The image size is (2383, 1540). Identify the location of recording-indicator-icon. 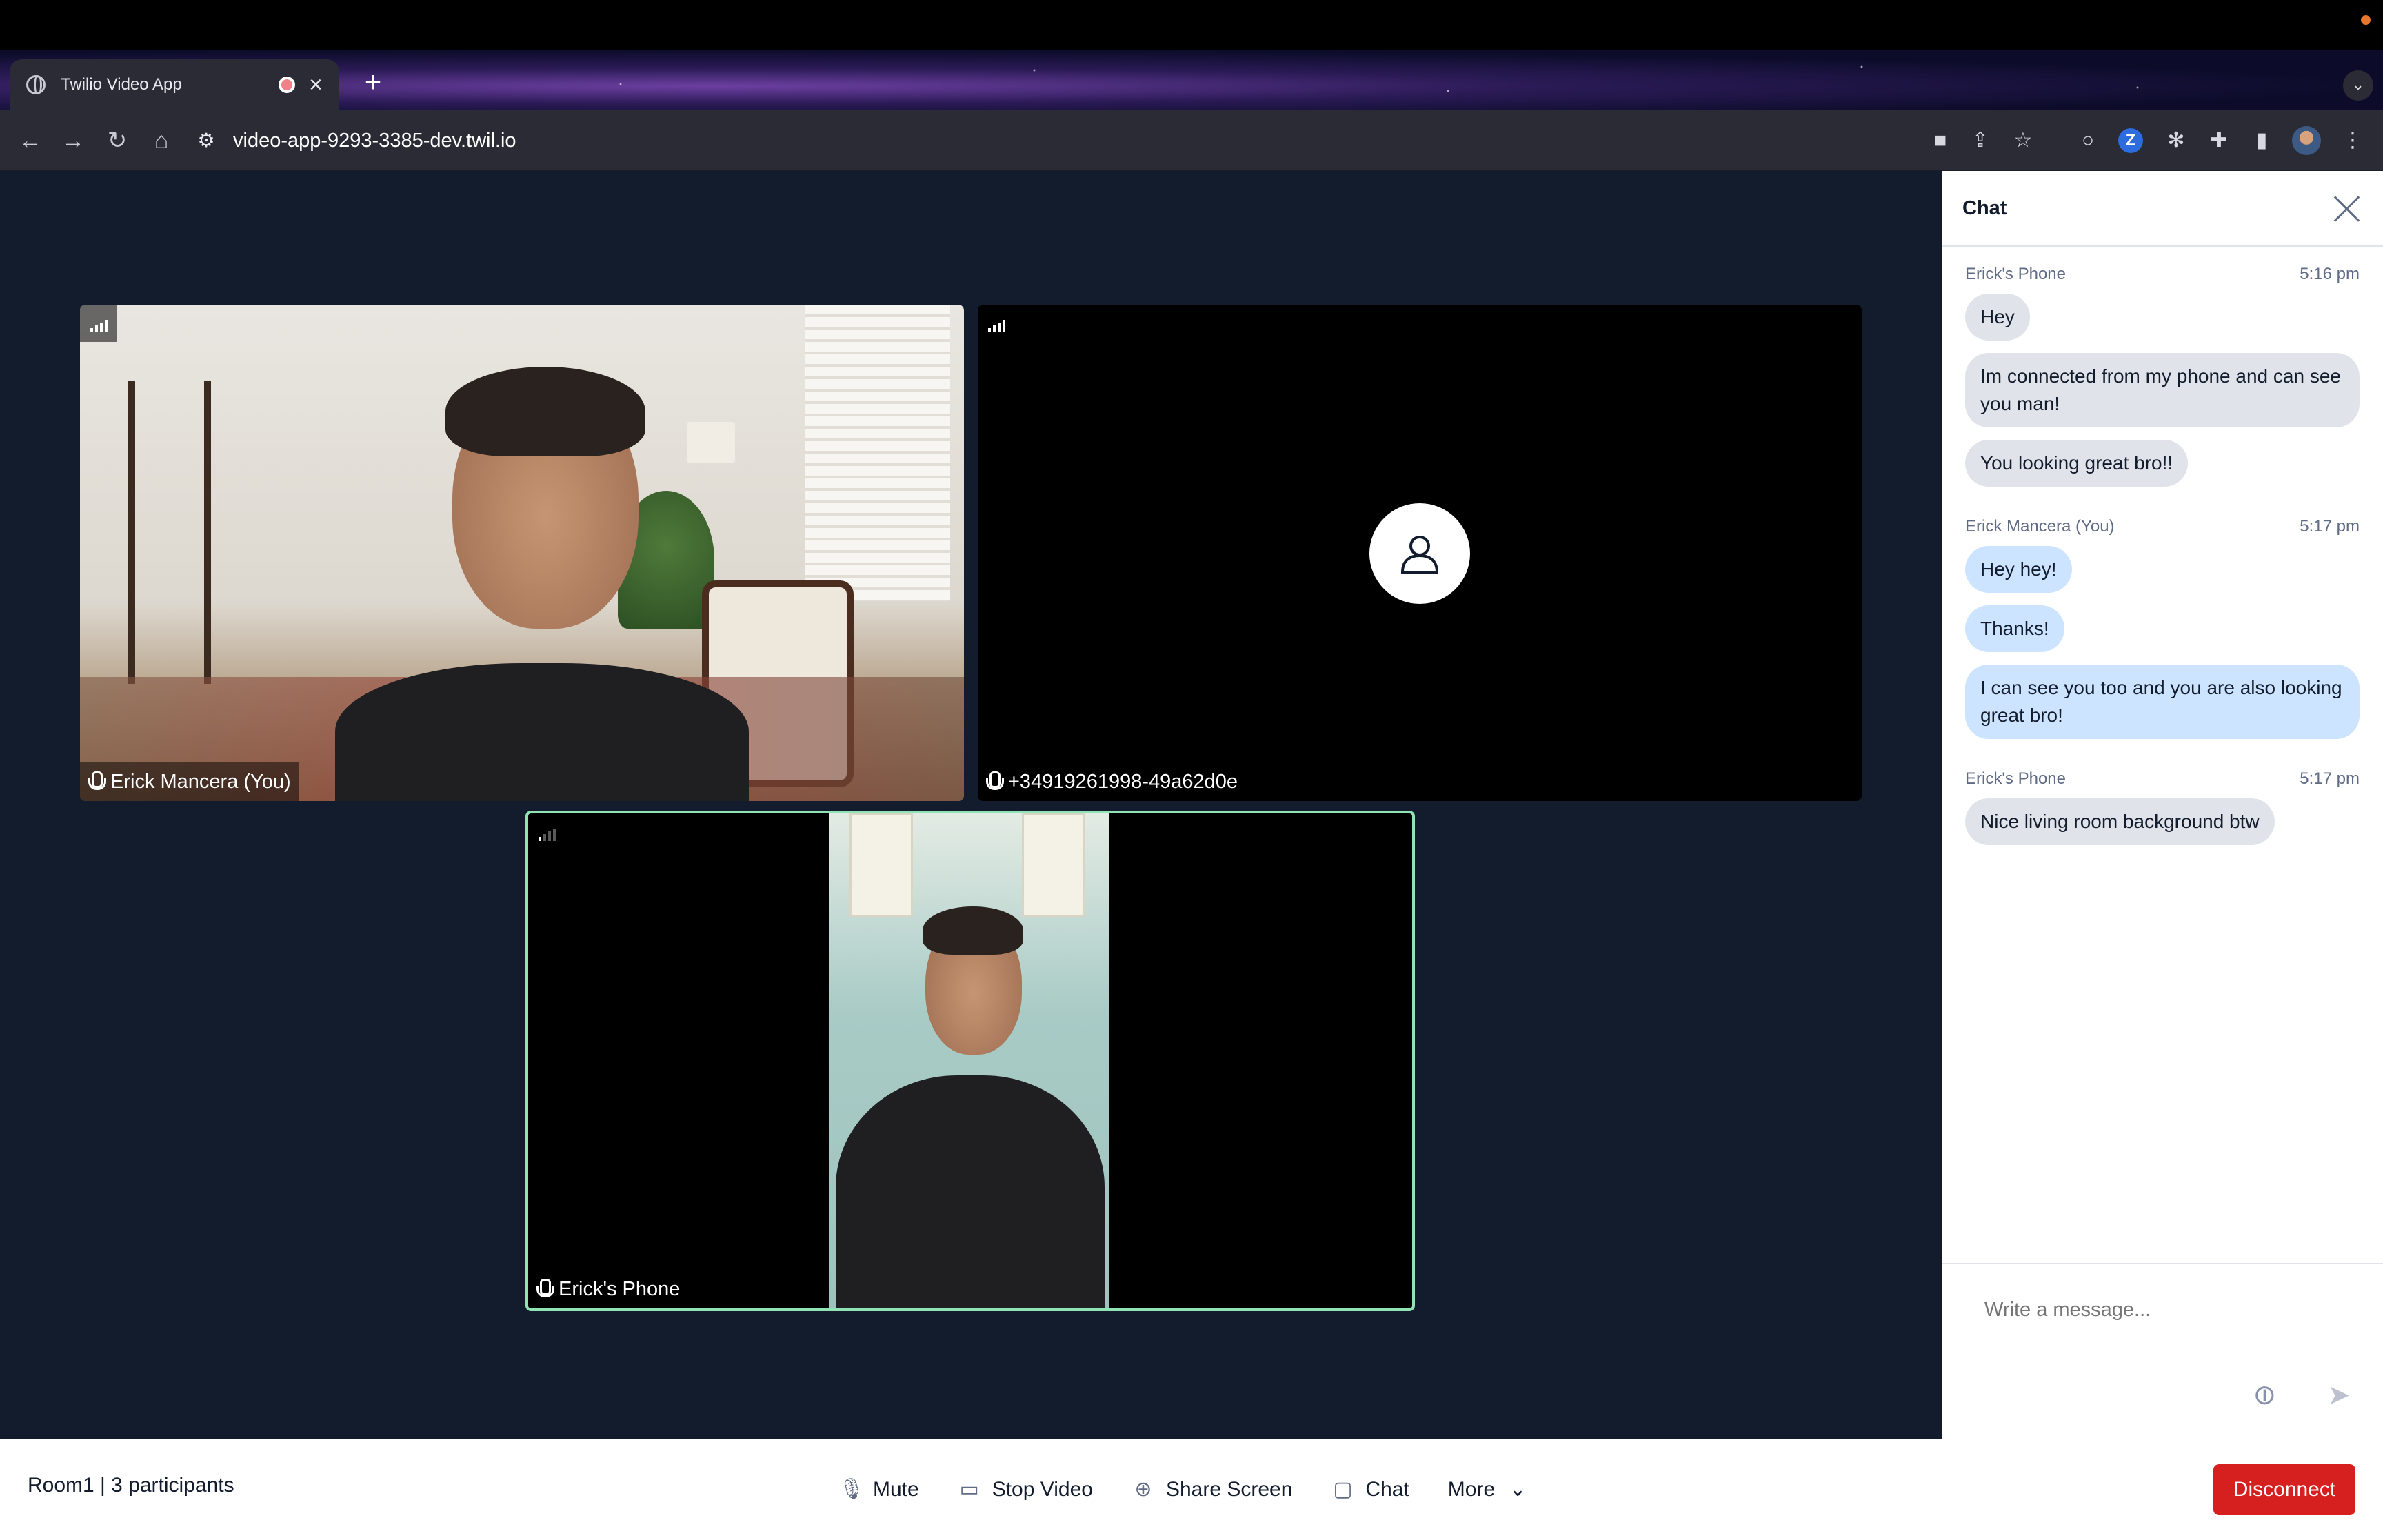
(2366, 20).